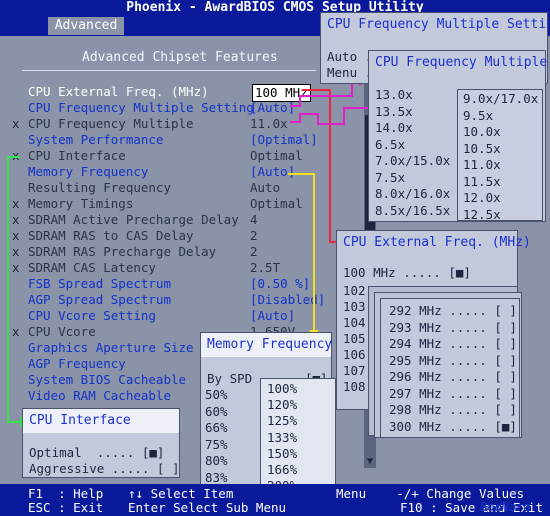 The image size is (550, 516). What do you see at coordinates (282, 389) in the screenshot?
I see `mem-freq-option: 100%` at bounding box center [282, 389].